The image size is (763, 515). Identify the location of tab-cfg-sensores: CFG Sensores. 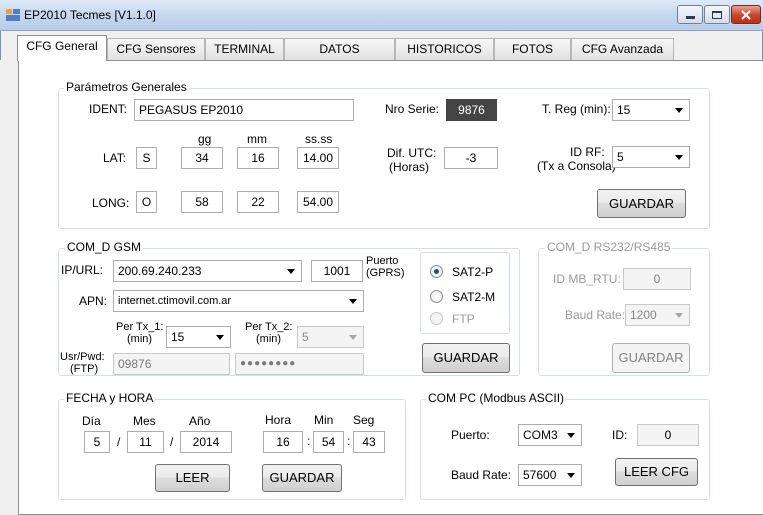
(156, 49).